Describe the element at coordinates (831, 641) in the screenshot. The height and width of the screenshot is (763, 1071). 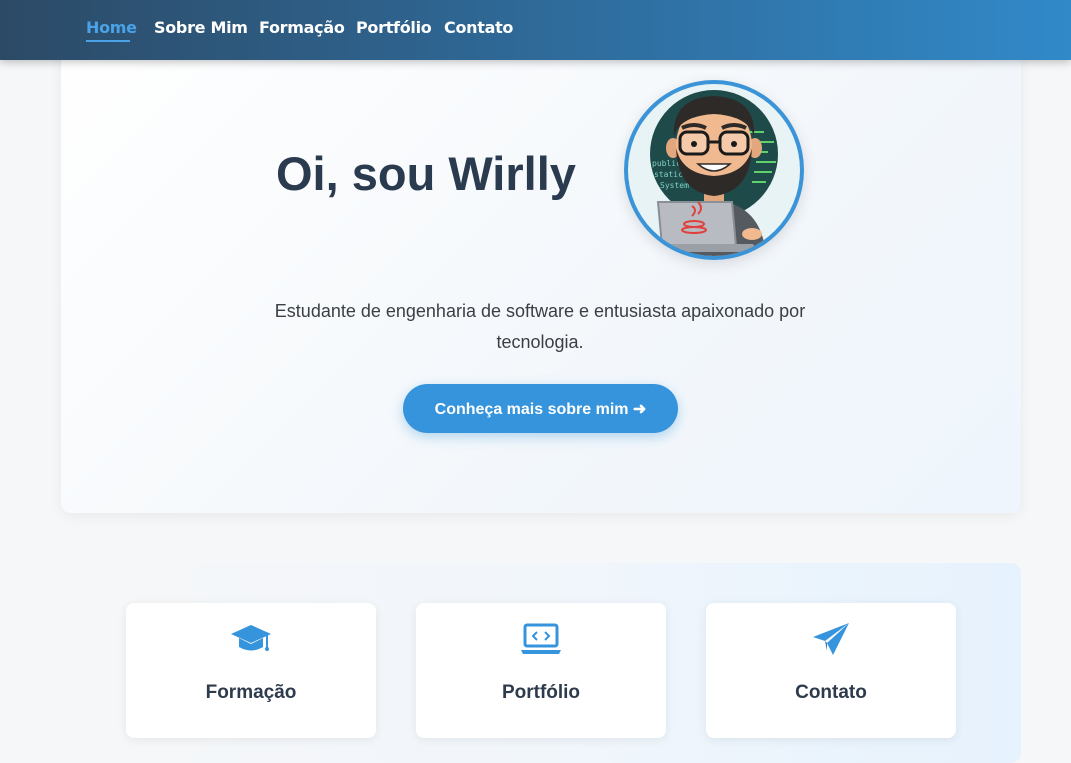
I see `paper-plane-icon` at that location.